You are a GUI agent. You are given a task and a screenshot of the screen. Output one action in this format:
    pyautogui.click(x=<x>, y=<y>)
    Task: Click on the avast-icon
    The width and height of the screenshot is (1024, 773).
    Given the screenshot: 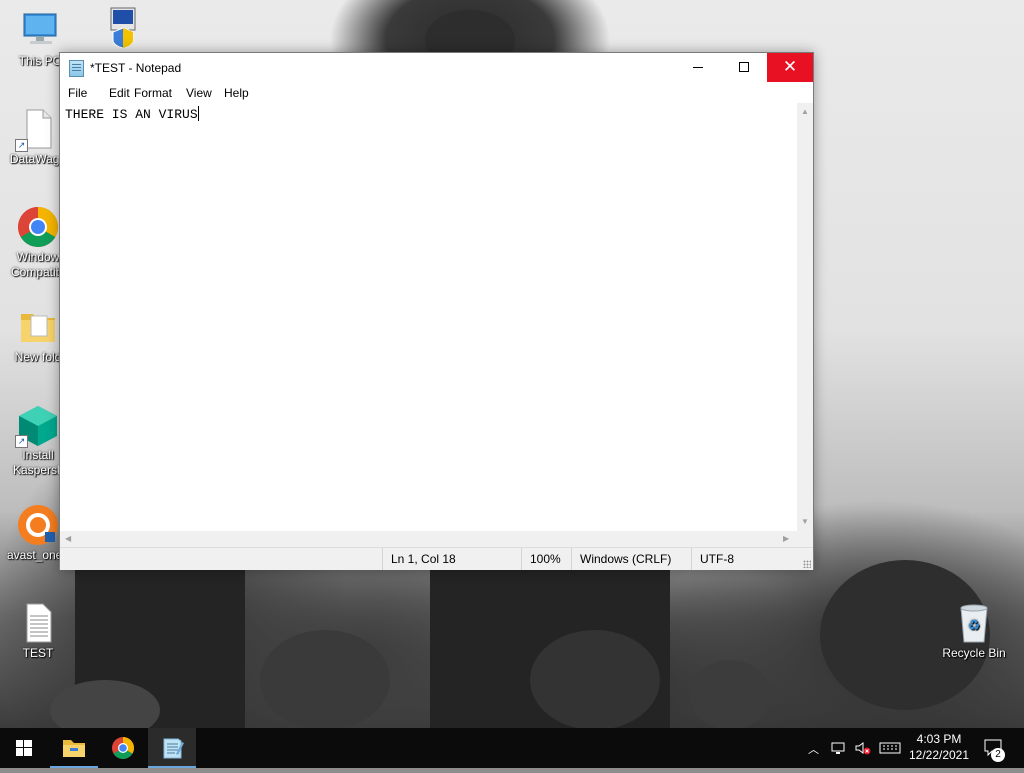 What is the action you would take?
    pyautogui.click(x=38, y=525)
    